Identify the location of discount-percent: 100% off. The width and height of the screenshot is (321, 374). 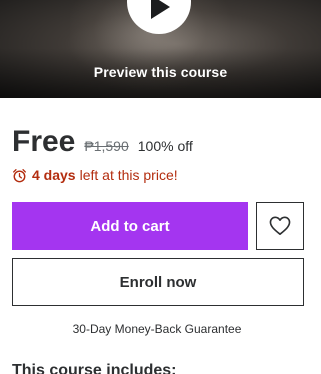
(165, 146).